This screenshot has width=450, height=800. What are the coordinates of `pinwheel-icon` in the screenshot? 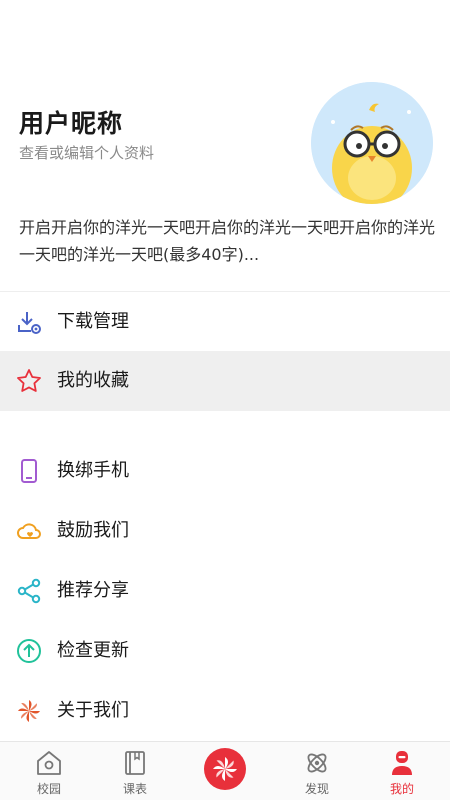 It's located at (29, 711).